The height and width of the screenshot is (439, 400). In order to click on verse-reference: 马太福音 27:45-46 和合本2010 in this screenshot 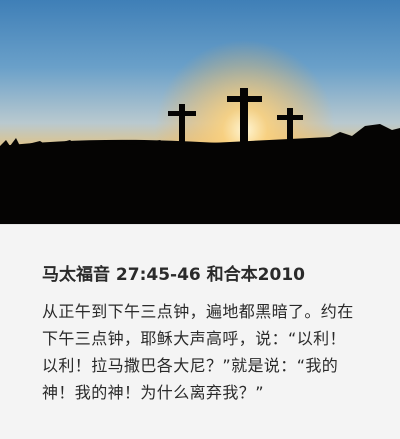, I will do `click(173, 275)`.